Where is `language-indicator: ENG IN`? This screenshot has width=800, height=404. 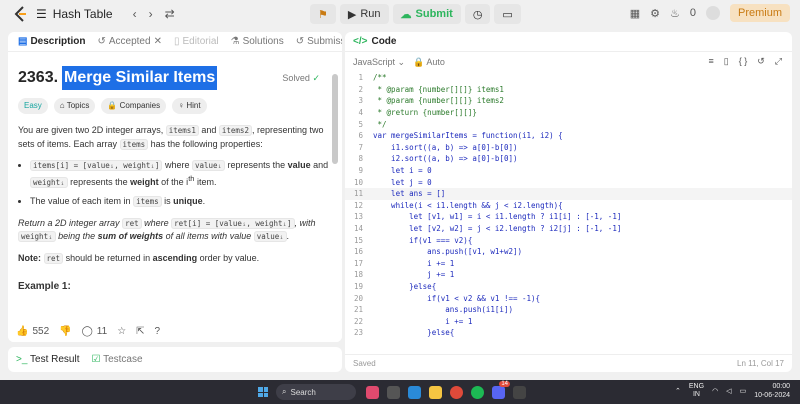
language-indicator: ENG IN is located at coordinates (696, 391).